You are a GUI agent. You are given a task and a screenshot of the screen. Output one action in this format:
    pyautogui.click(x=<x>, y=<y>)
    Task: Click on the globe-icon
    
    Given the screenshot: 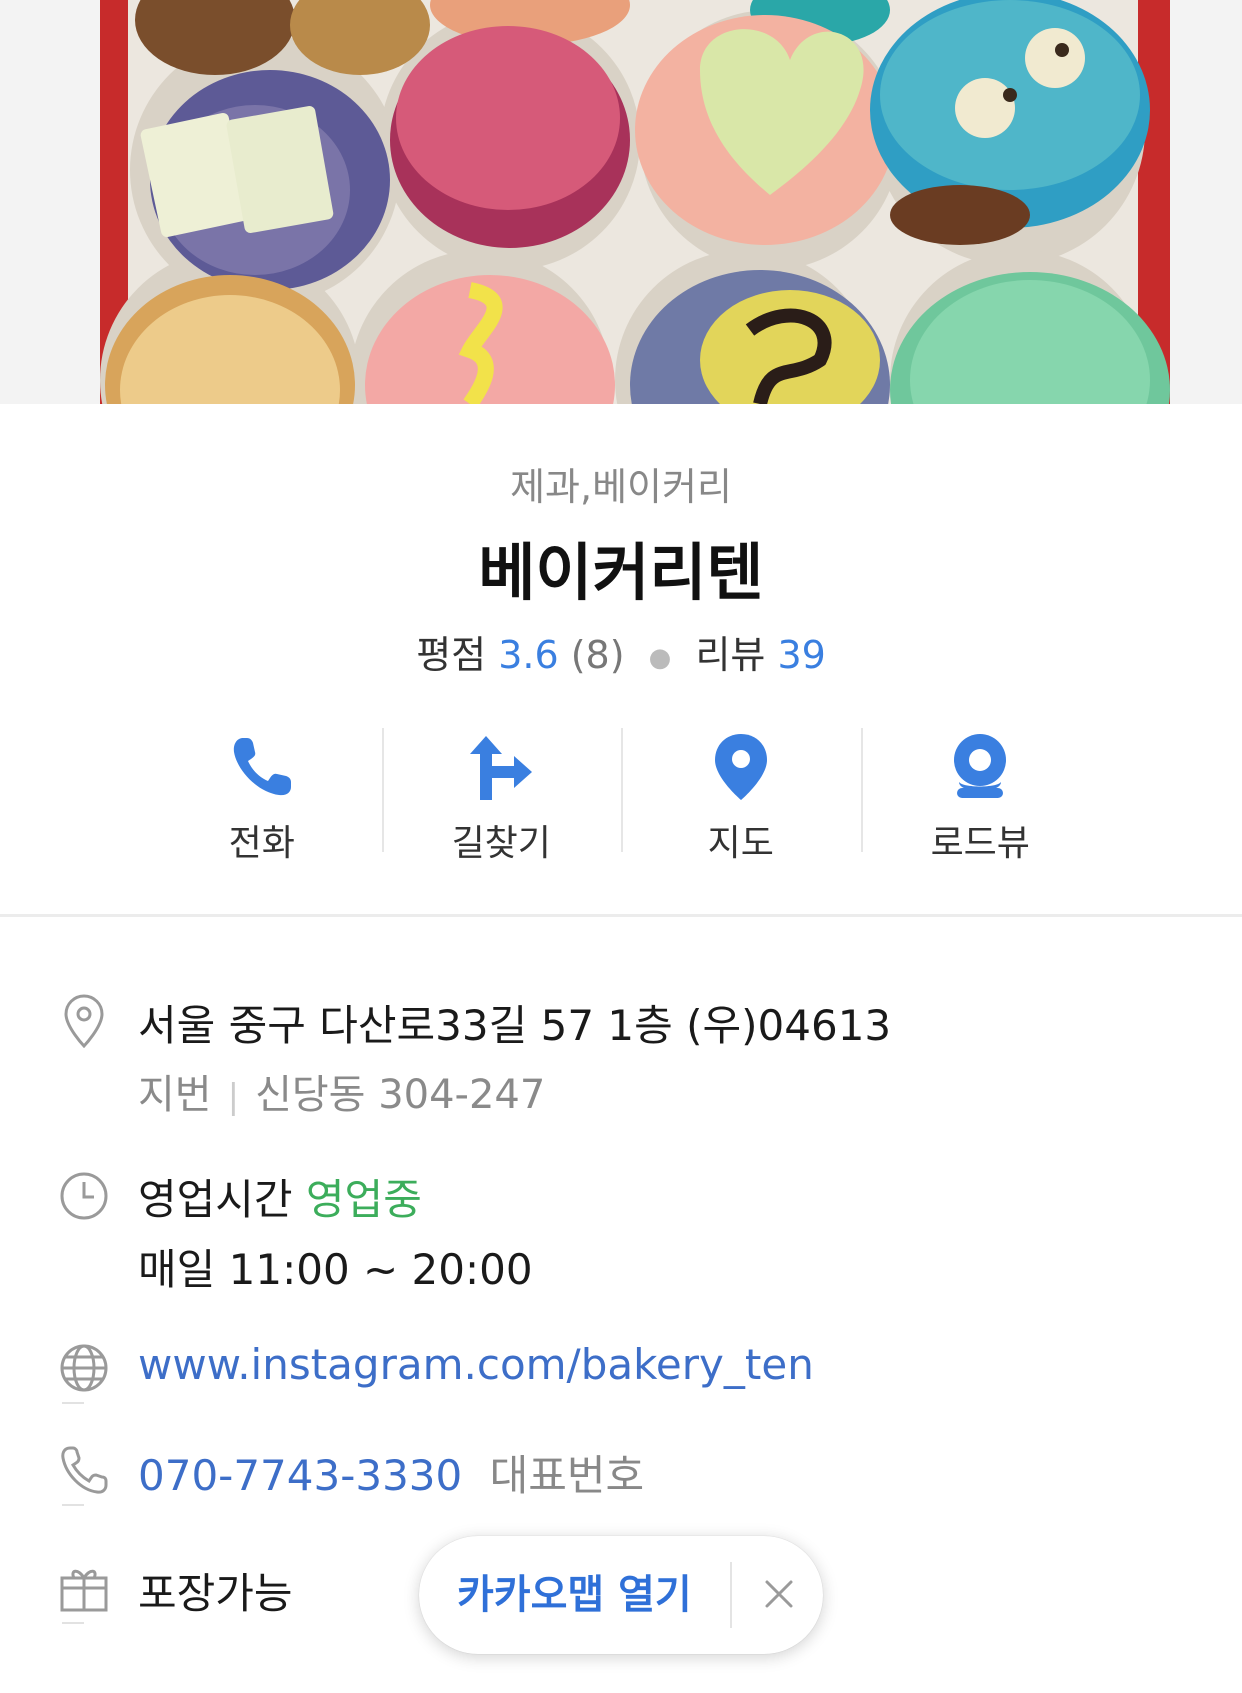 What is the action you would take?
    pyautogui.click(x=84, y=1368)
    